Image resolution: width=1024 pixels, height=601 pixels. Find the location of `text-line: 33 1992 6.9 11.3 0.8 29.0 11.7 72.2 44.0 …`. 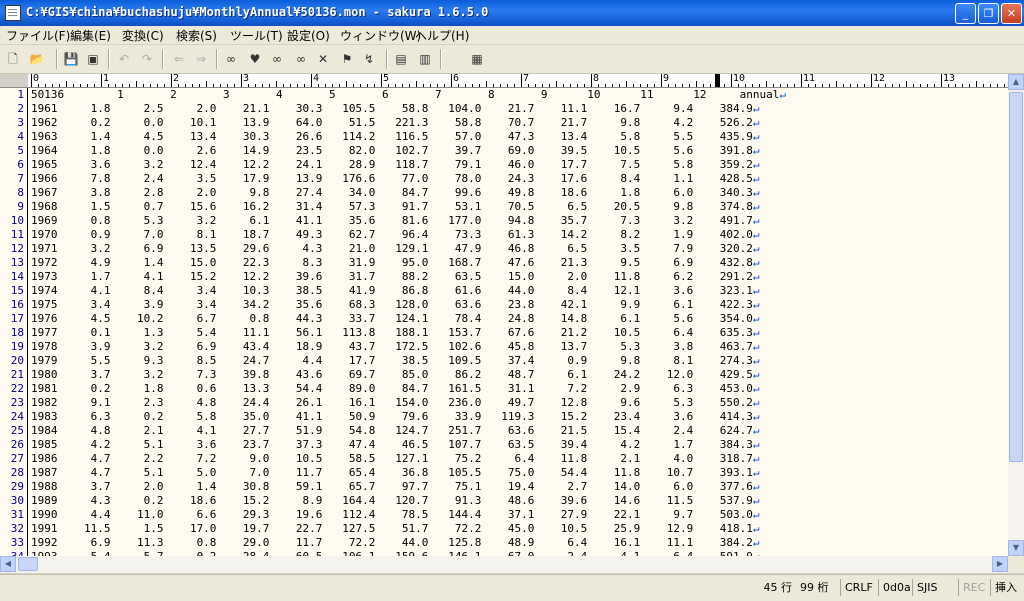

text-line: 33 1992 6.9 11.3 0.8 29.0 11.7 72.2 44.0 … is located at coordinates (504, 543).